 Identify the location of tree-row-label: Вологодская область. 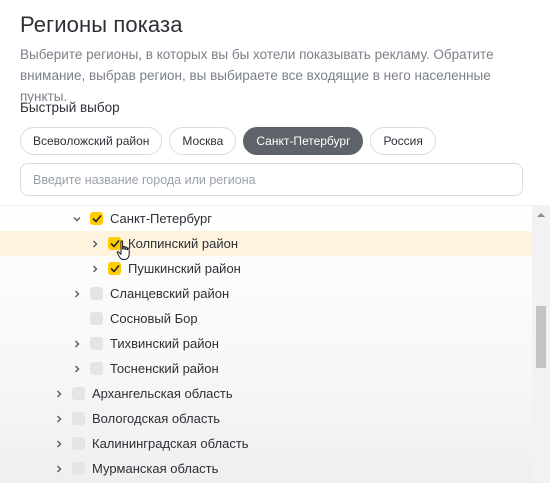
(156, 418).